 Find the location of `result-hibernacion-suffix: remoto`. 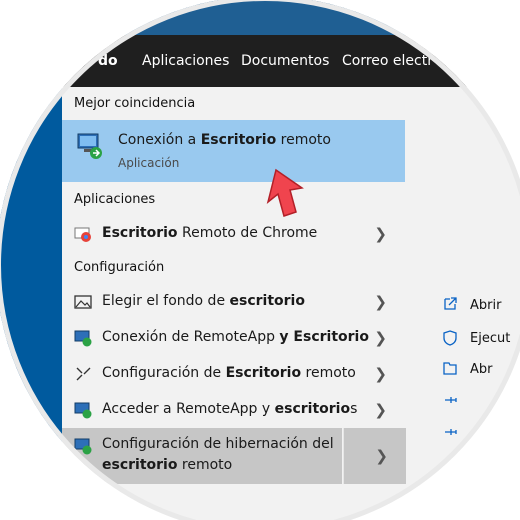

result-hibernacion-suffix: remoto is located at coordinates (205, 465).